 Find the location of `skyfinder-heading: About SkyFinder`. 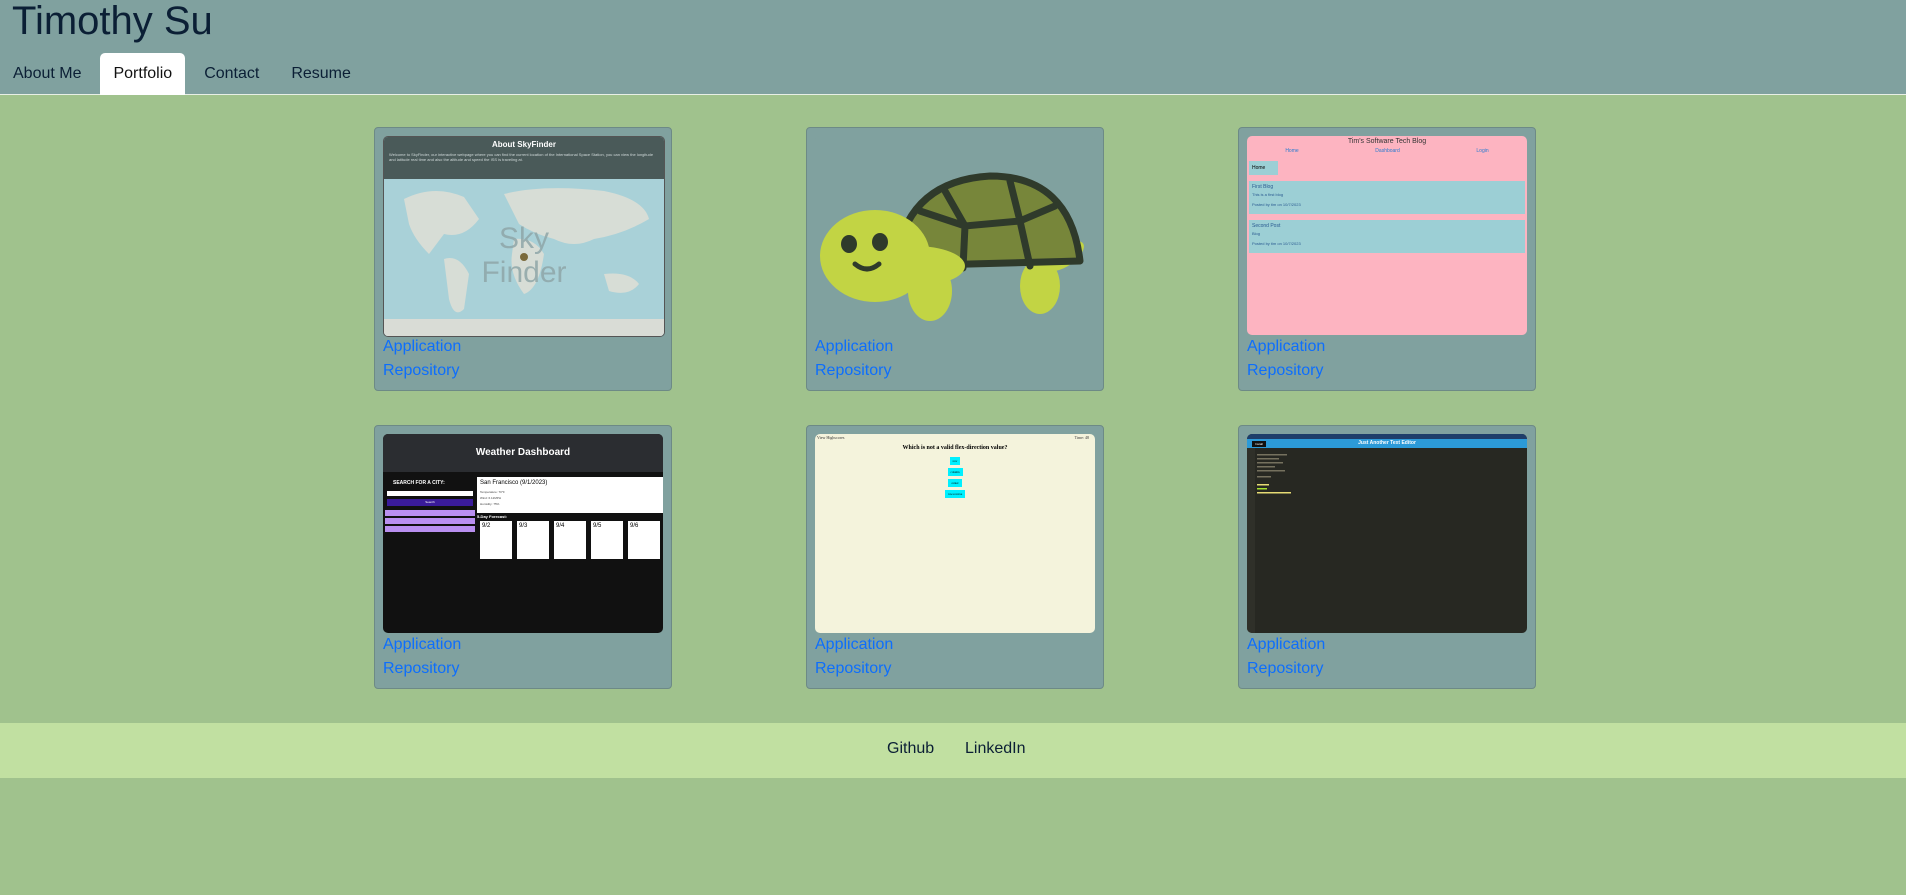

skyfinder-heading: About SkyFinder is located at coordinates (523, 144).